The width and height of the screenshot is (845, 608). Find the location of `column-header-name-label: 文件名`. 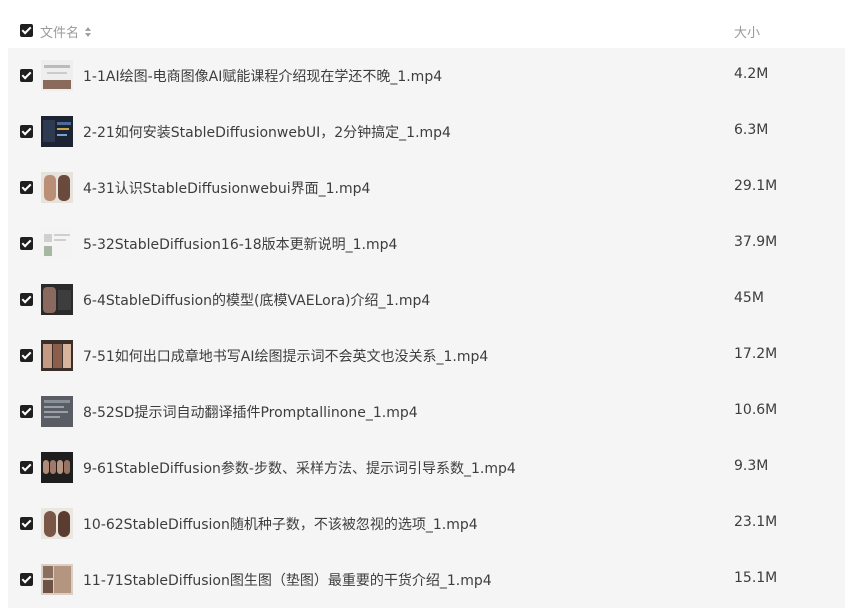

column-header-name-label: 文件名 is located at coordinates (60, 33).